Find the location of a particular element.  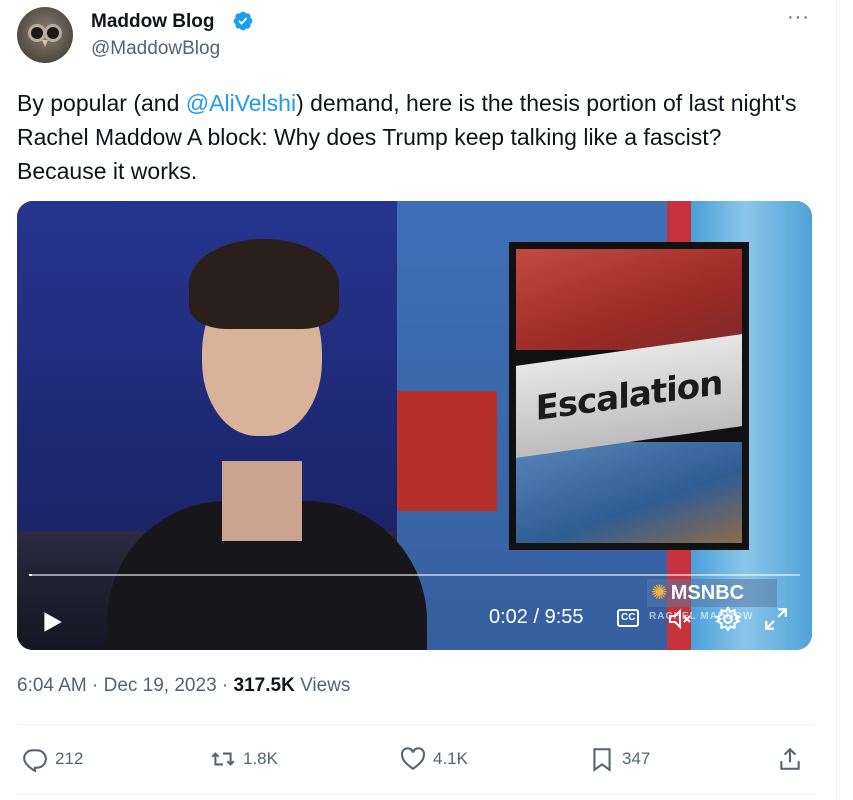

graphic-label: Escalation is located at coordinates (629, 396).